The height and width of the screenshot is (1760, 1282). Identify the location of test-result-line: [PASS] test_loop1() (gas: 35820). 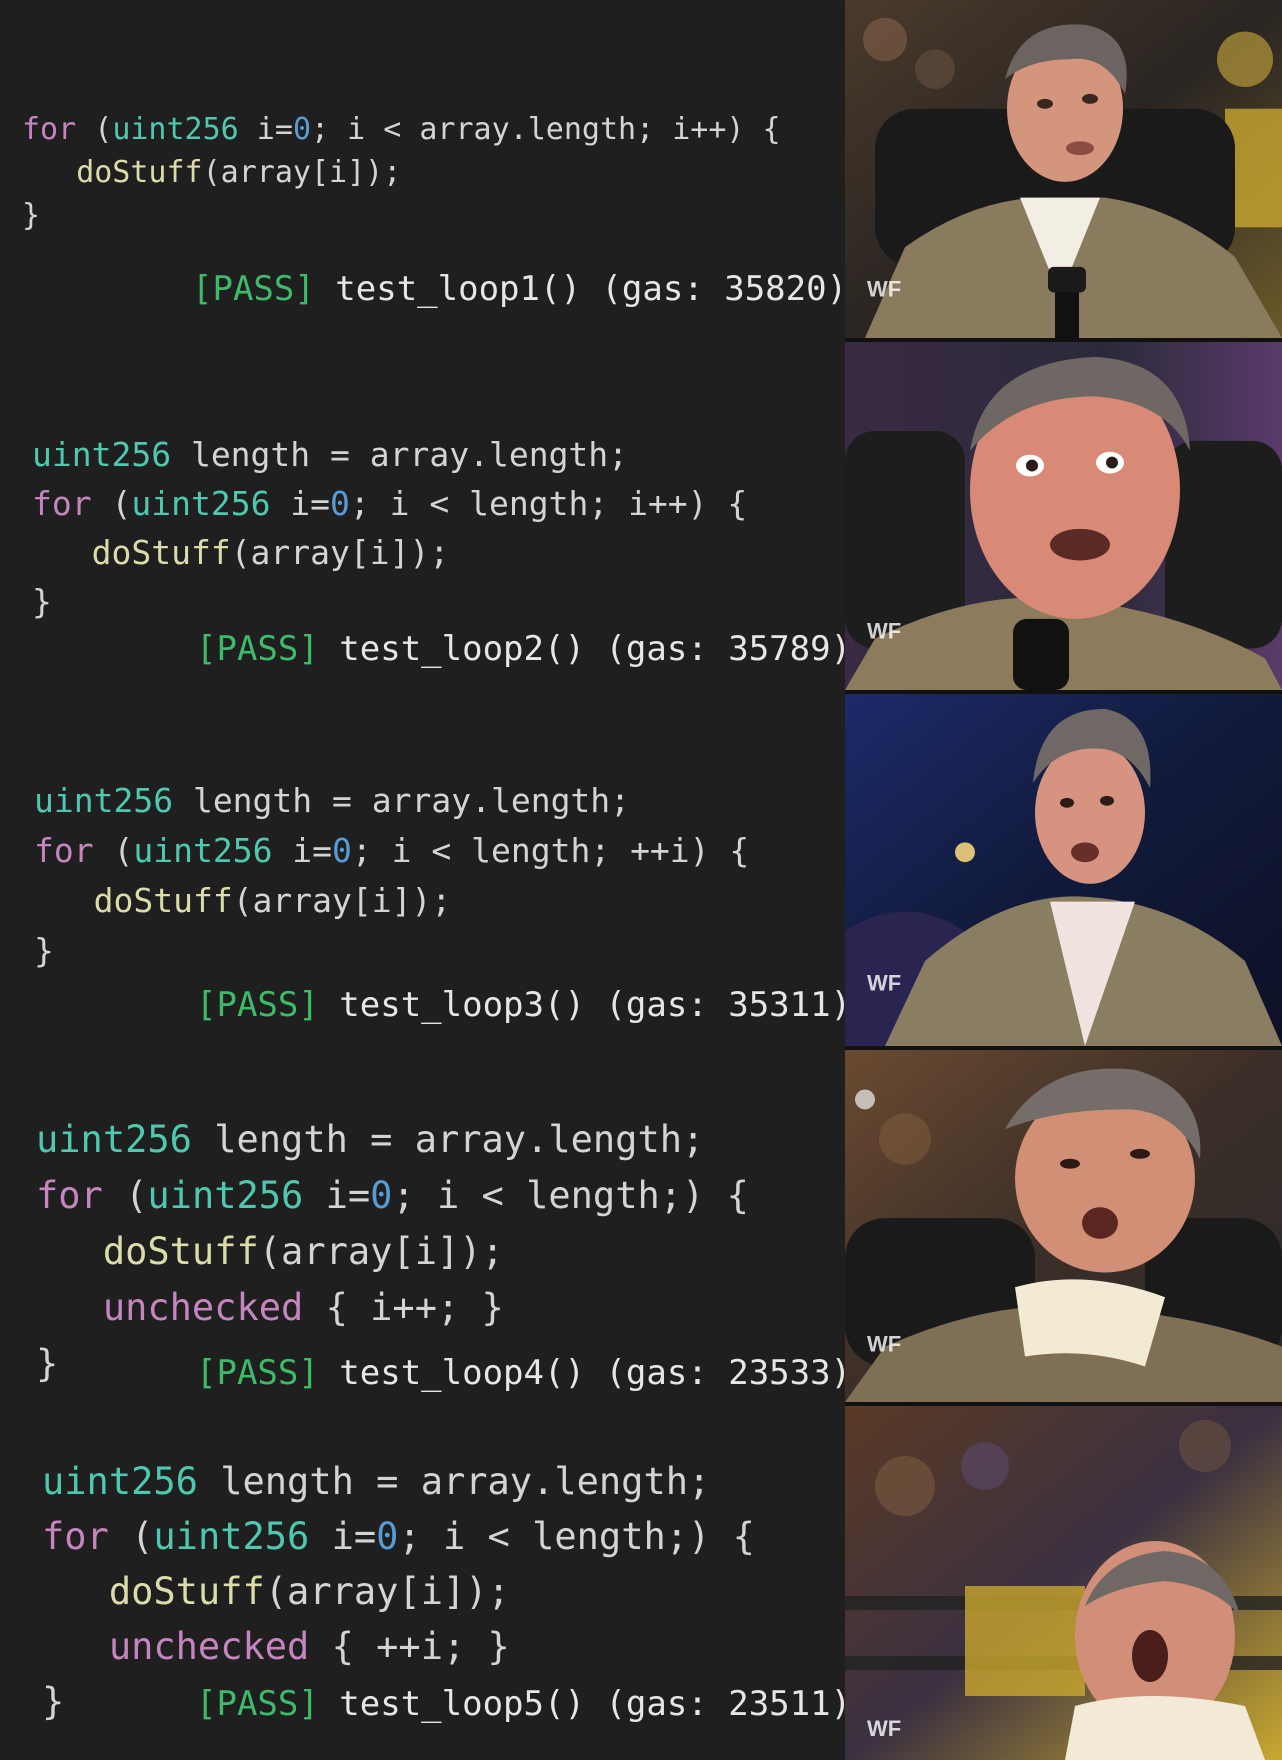
(519, 289).